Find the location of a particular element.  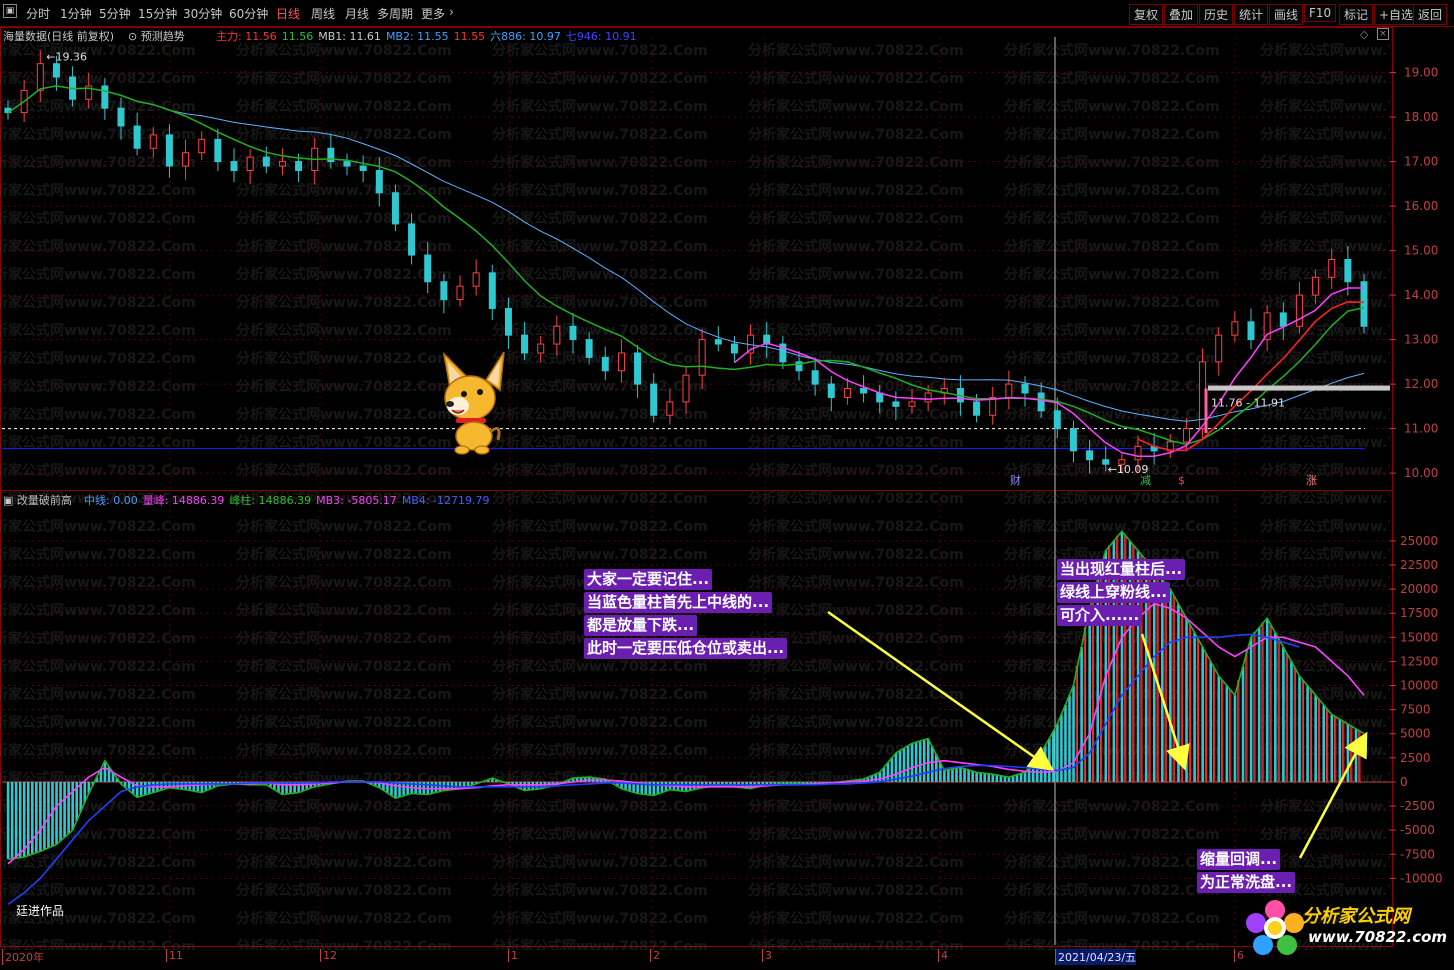

y-tick-label: 19.00 is located at coordinates (1421, 73).